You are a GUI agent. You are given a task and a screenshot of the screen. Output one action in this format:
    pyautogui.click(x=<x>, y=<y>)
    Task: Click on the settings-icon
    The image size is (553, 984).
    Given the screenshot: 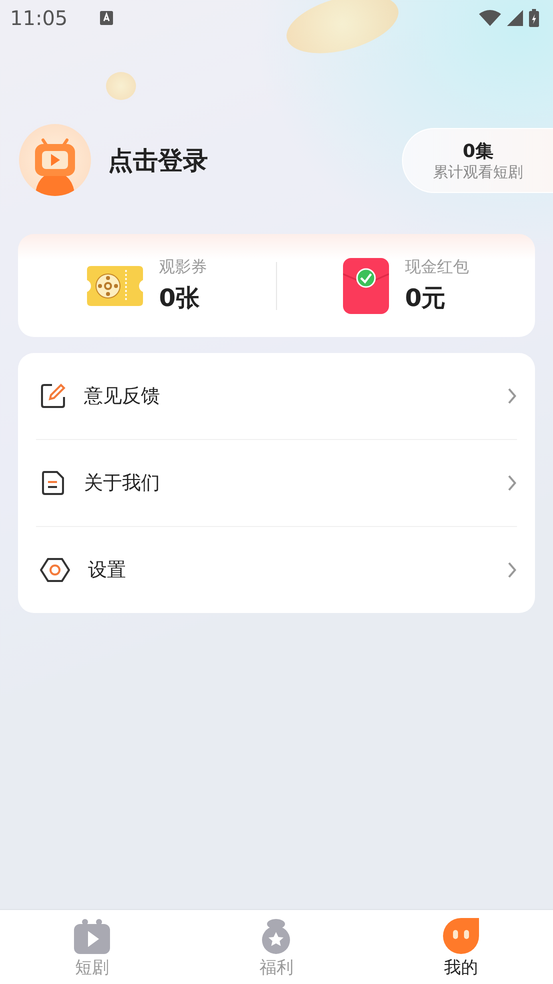 What is the action you would take?
    pyautogui.click(x=55, y=570)
    